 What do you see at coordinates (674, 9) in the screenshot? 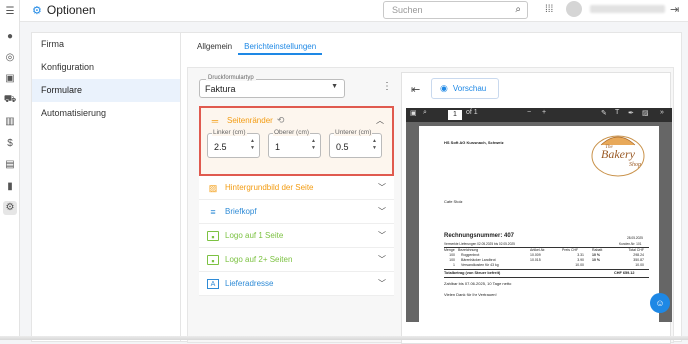
I see `logout-icon: ⇥` at bounding box center [674, 9].